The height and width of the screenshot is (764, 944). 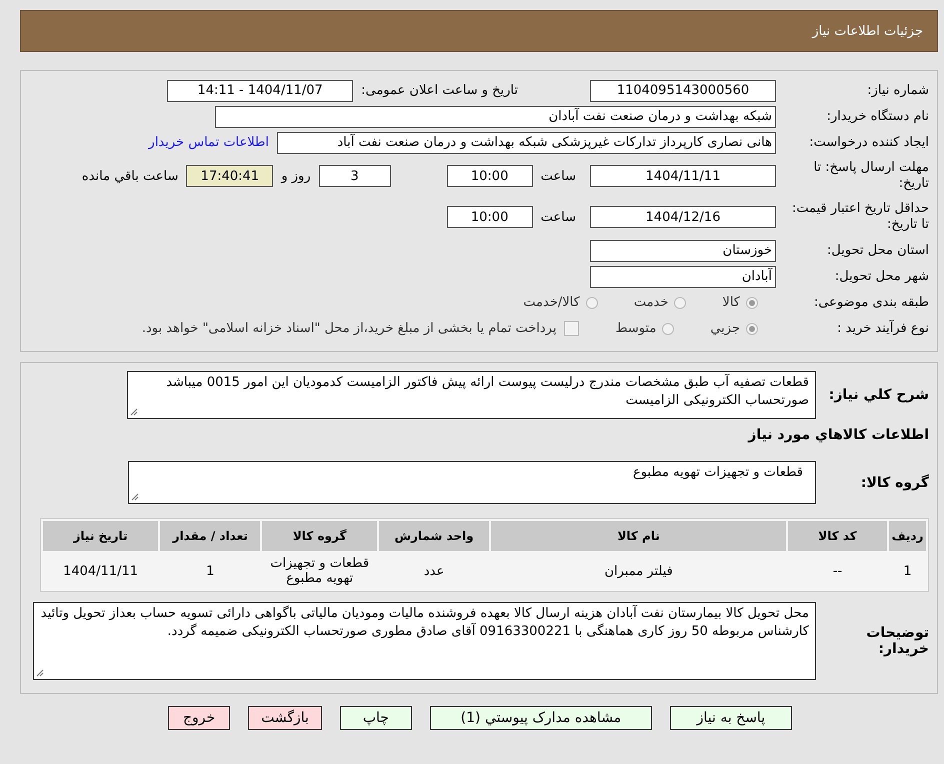 What do you see at coordinates (495, 117) in the screenshot?
I see `buyer-field: شبکه بهداشت و درمان صنعت نفت آبادان` at bounding box center [495, 117].